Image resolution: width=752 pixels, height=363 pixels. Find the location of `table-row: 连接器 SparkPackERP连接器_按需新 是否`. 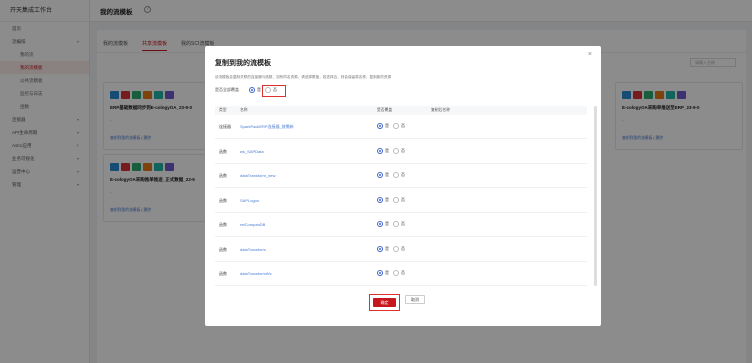

table-row: 连接器 SparkPackERP连接器_按需新 是否 is located at coordinates (401, 127).